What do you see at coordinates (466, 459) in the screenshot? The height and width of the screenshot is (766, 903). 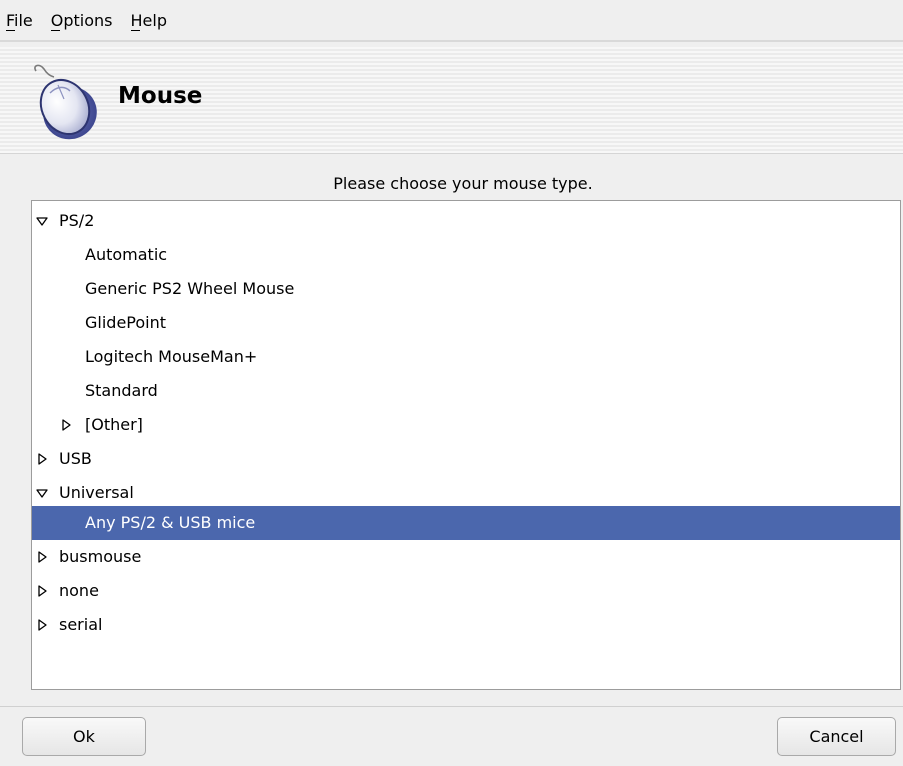 I see `tree-item-usb: USB` at bounding box center [466, 459].